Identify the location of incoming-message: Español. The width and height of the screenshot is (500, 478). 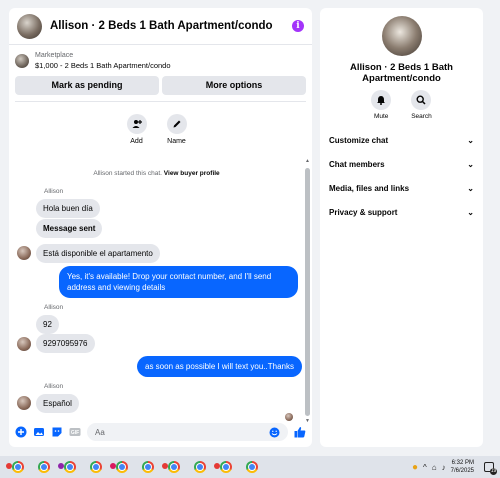
(57, 403).